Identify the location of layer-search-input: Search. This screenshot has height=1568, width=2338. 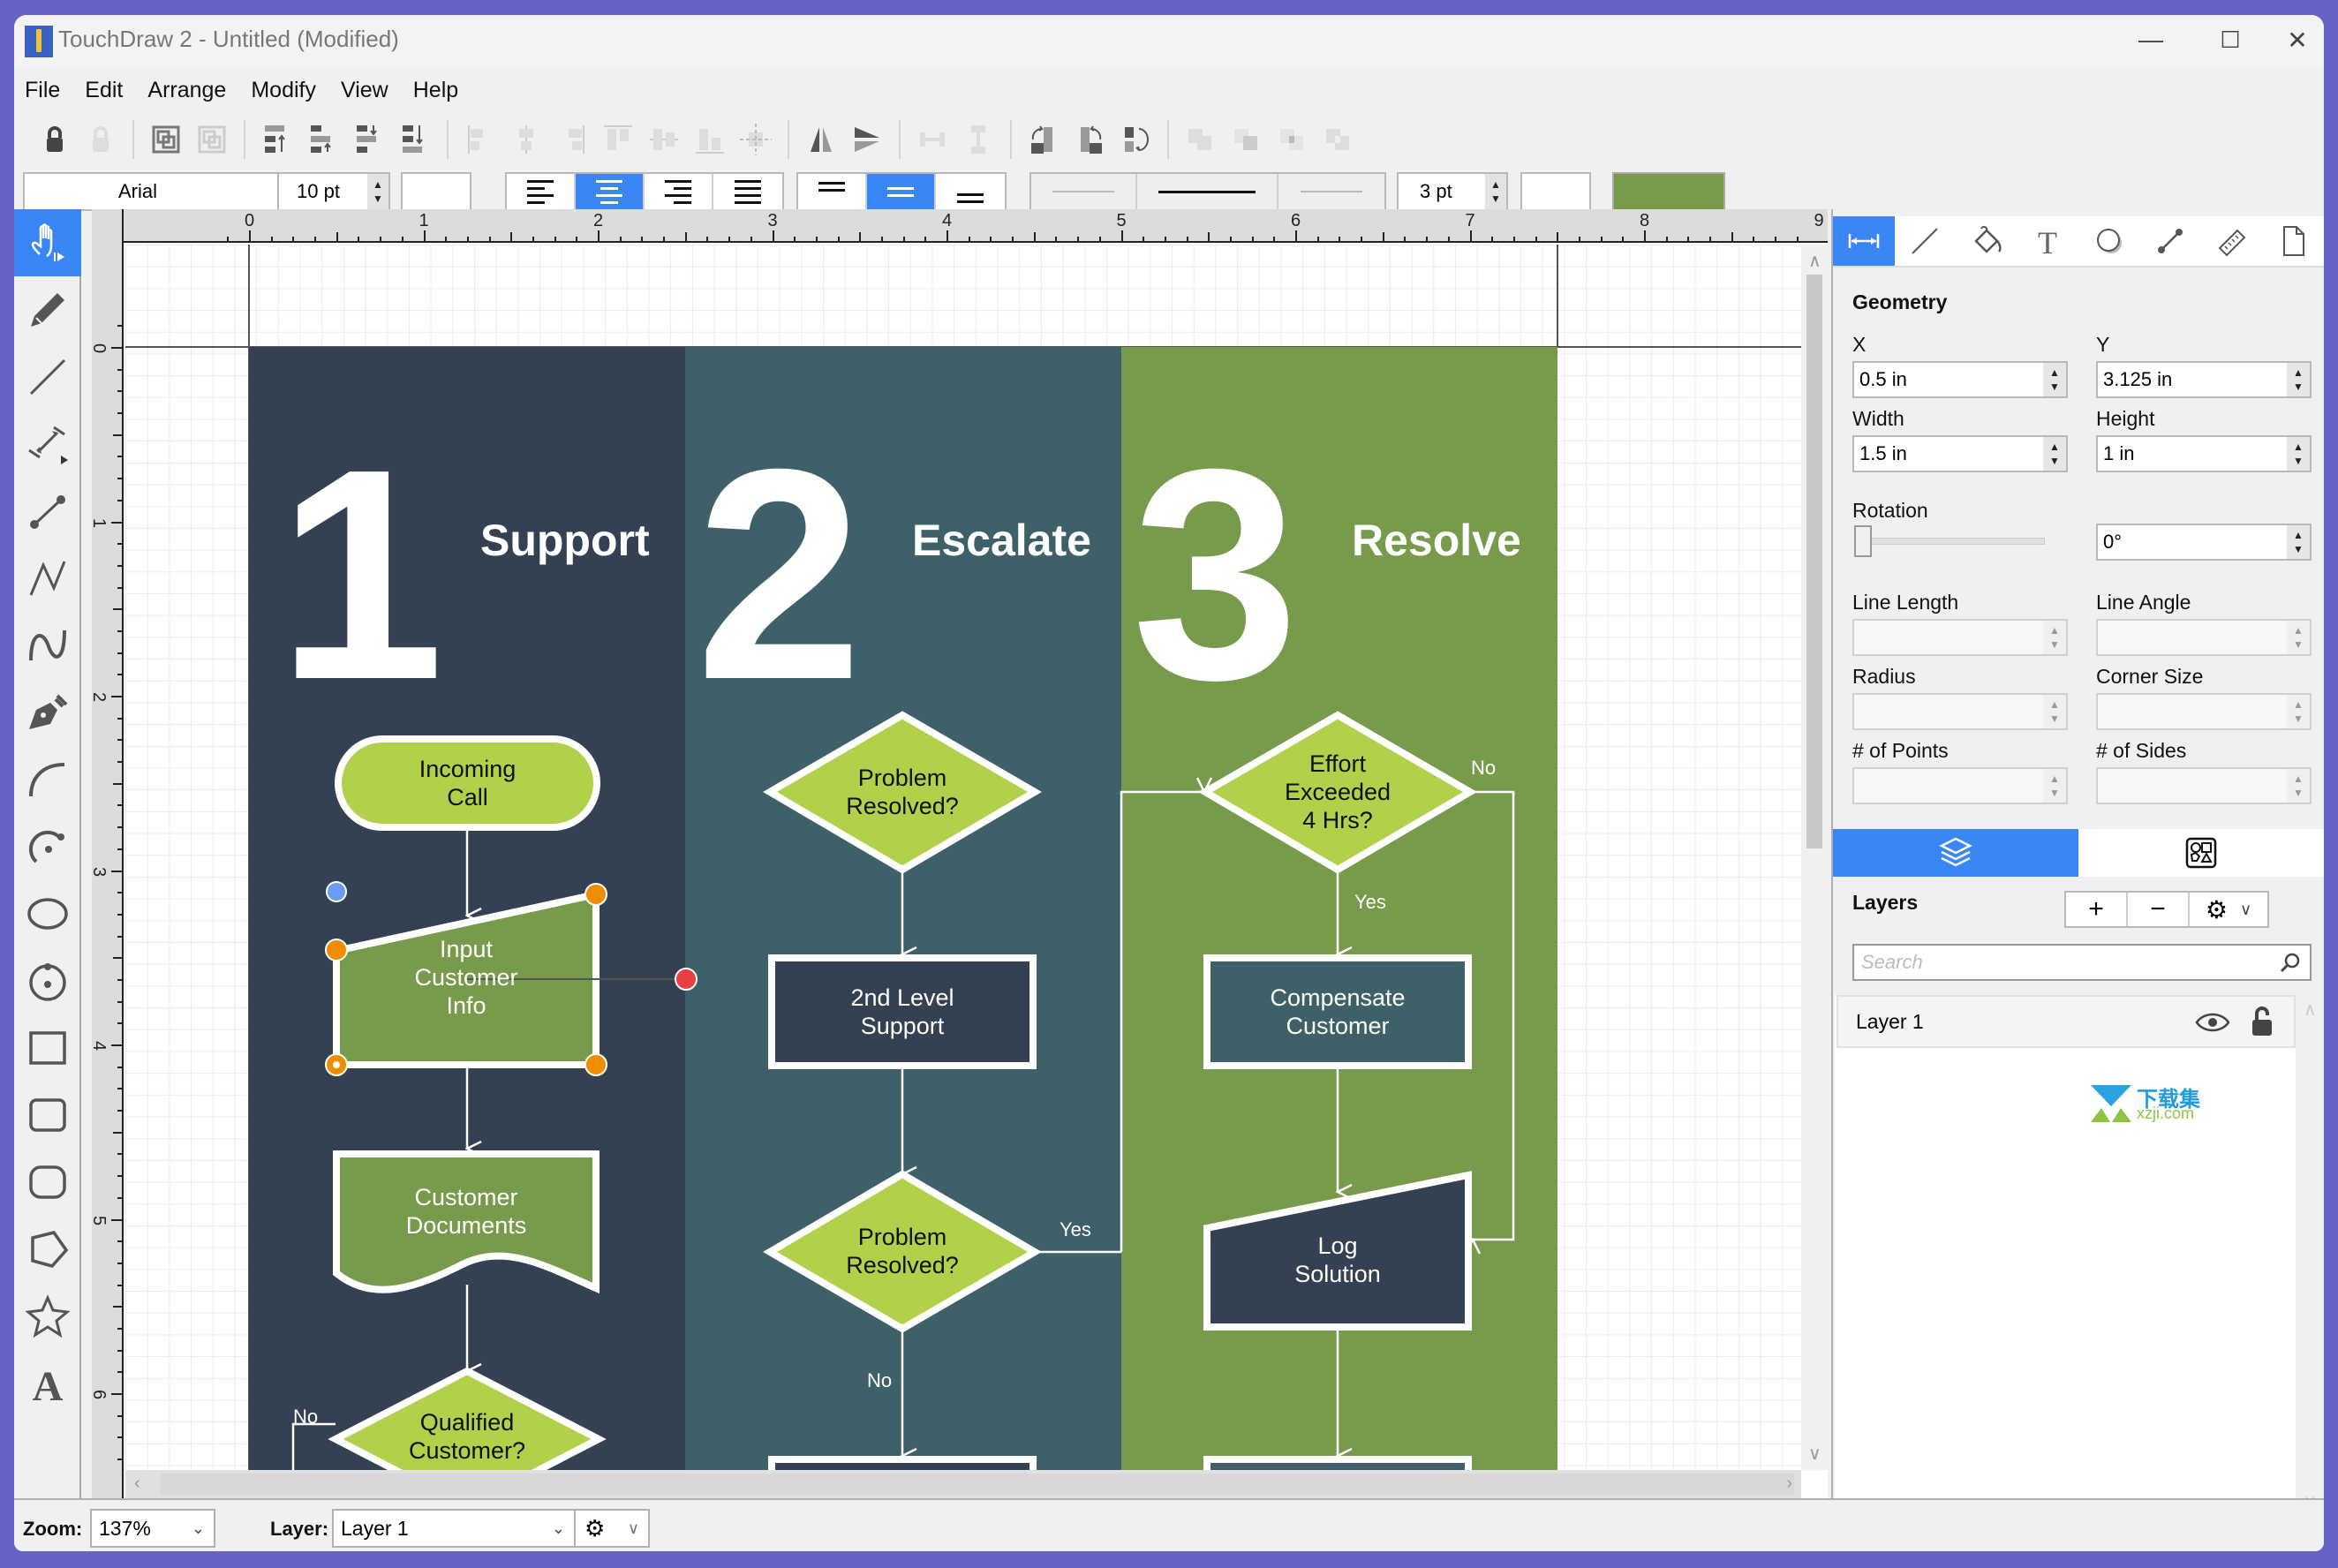
(2082, 963).